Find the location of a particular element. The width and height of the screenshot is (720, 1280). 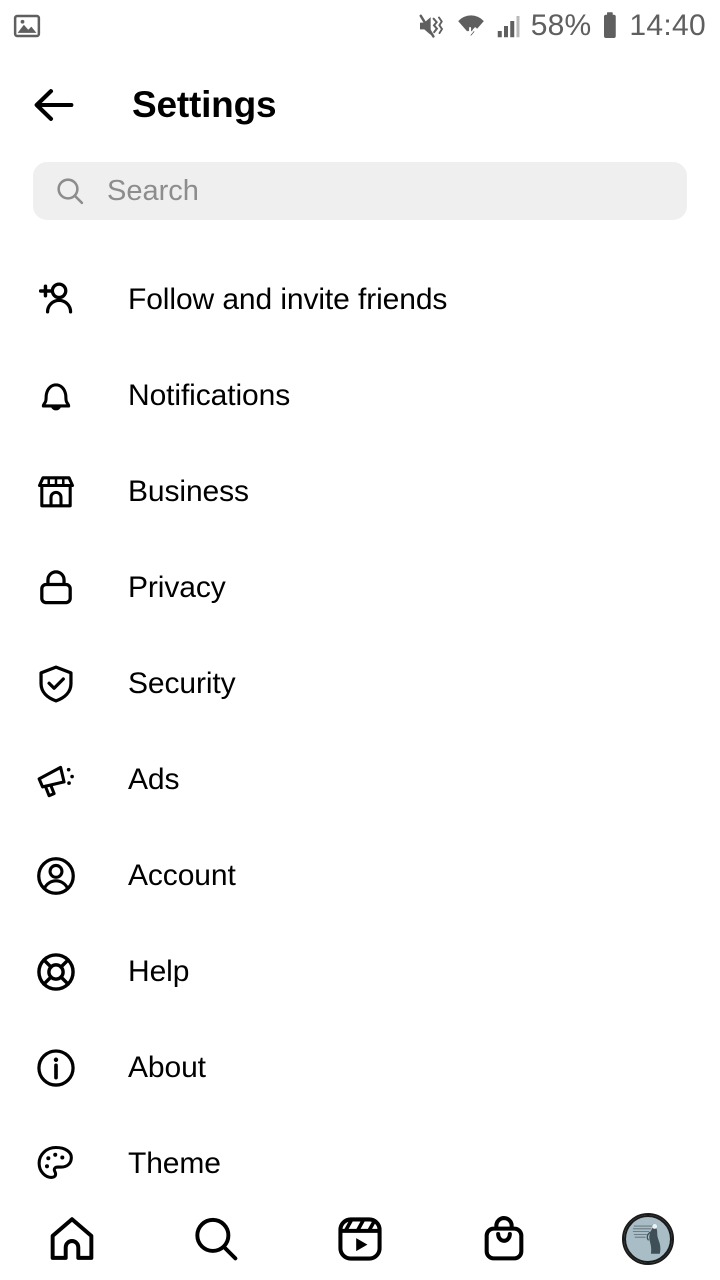

info-circle-icon is located at coordinates (56, 1068).